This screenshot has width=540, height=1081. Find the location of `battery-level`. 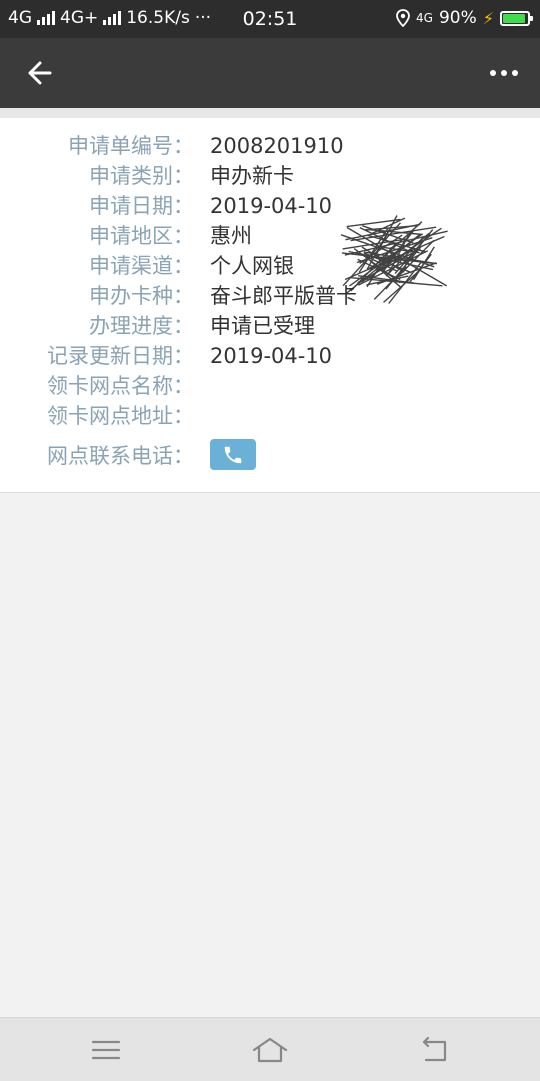

battery-level is located at coordinates (514, 18).